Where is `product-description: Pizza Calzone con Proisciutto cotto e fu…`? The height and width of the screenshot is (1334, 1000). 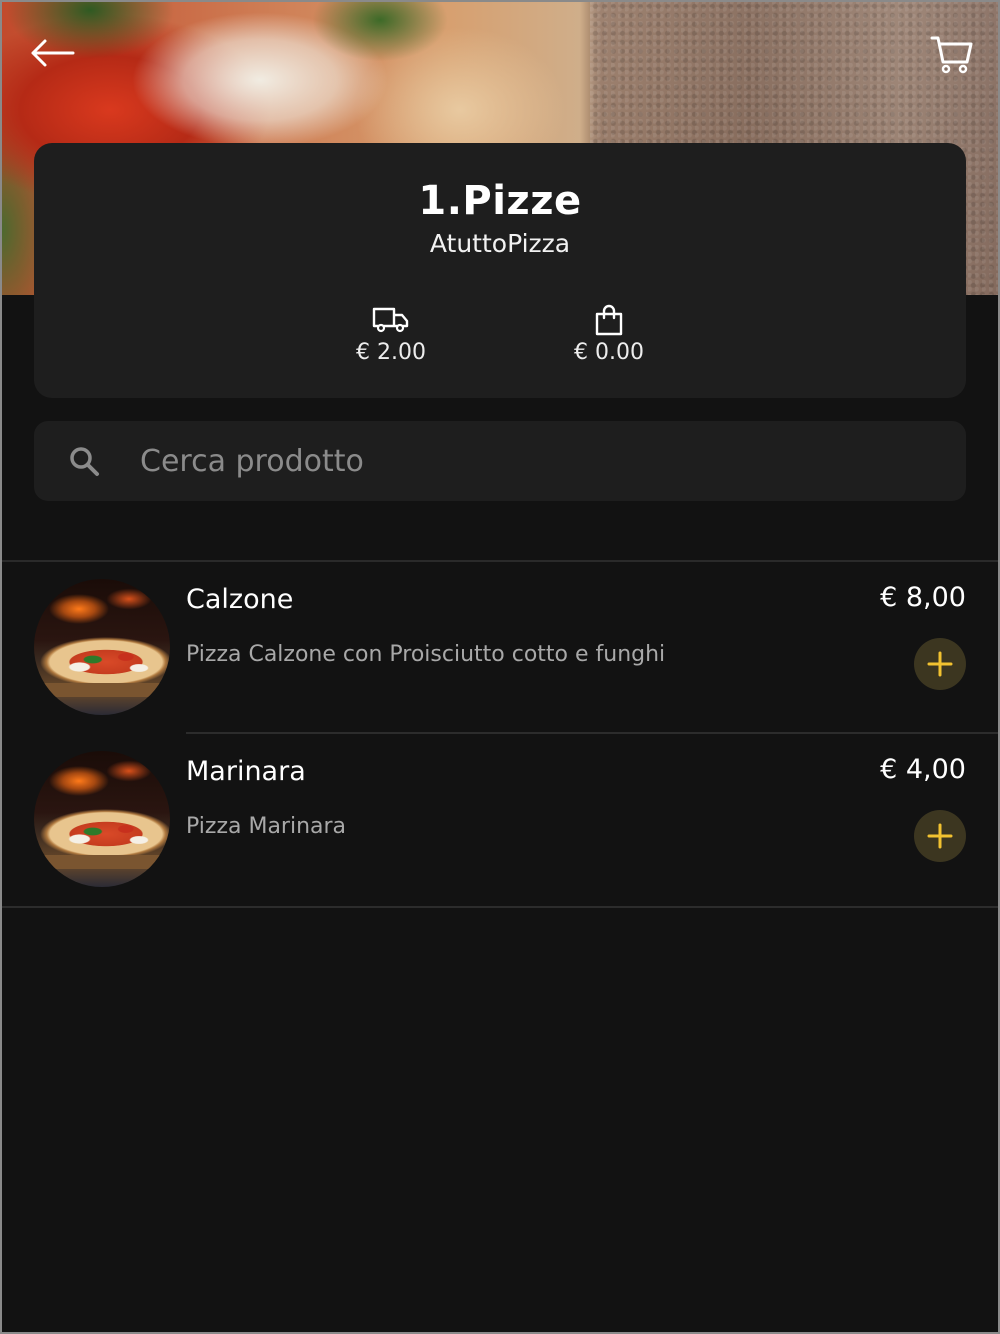 product-description: Pizza Calzone con Proisciutto cotto e fu… is located at coordinates (426, 654).